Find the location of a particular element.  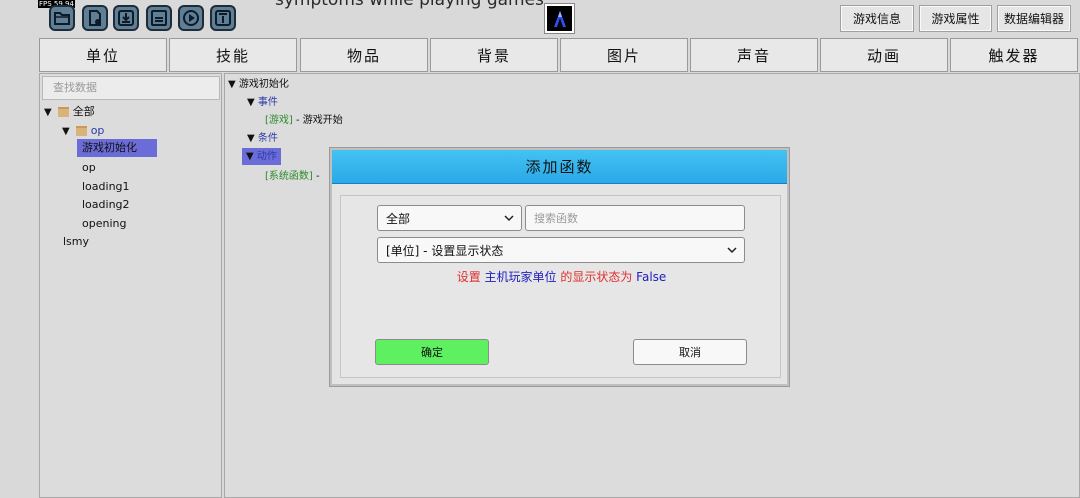

export-button is located at coordinates (223, 18).